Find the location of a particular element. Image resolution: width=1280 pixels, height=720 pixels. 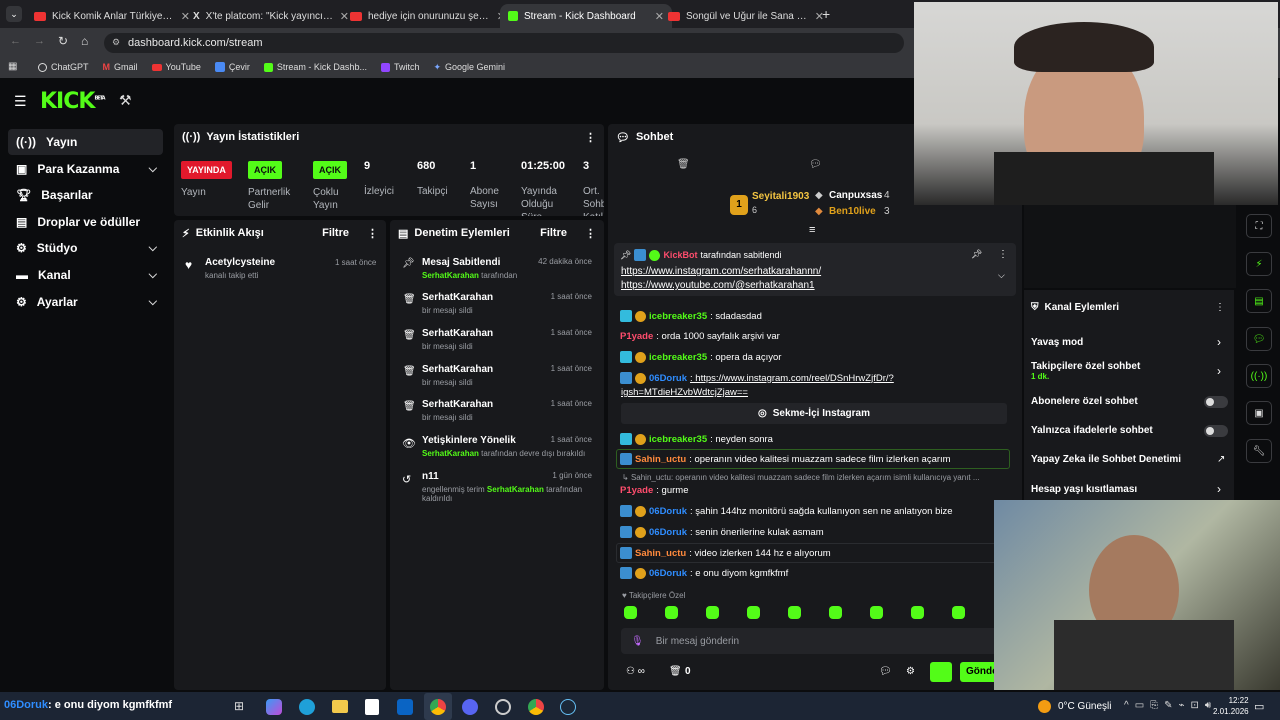

broadcast-icon: ((·)) is located at coordinates (1259, 376).